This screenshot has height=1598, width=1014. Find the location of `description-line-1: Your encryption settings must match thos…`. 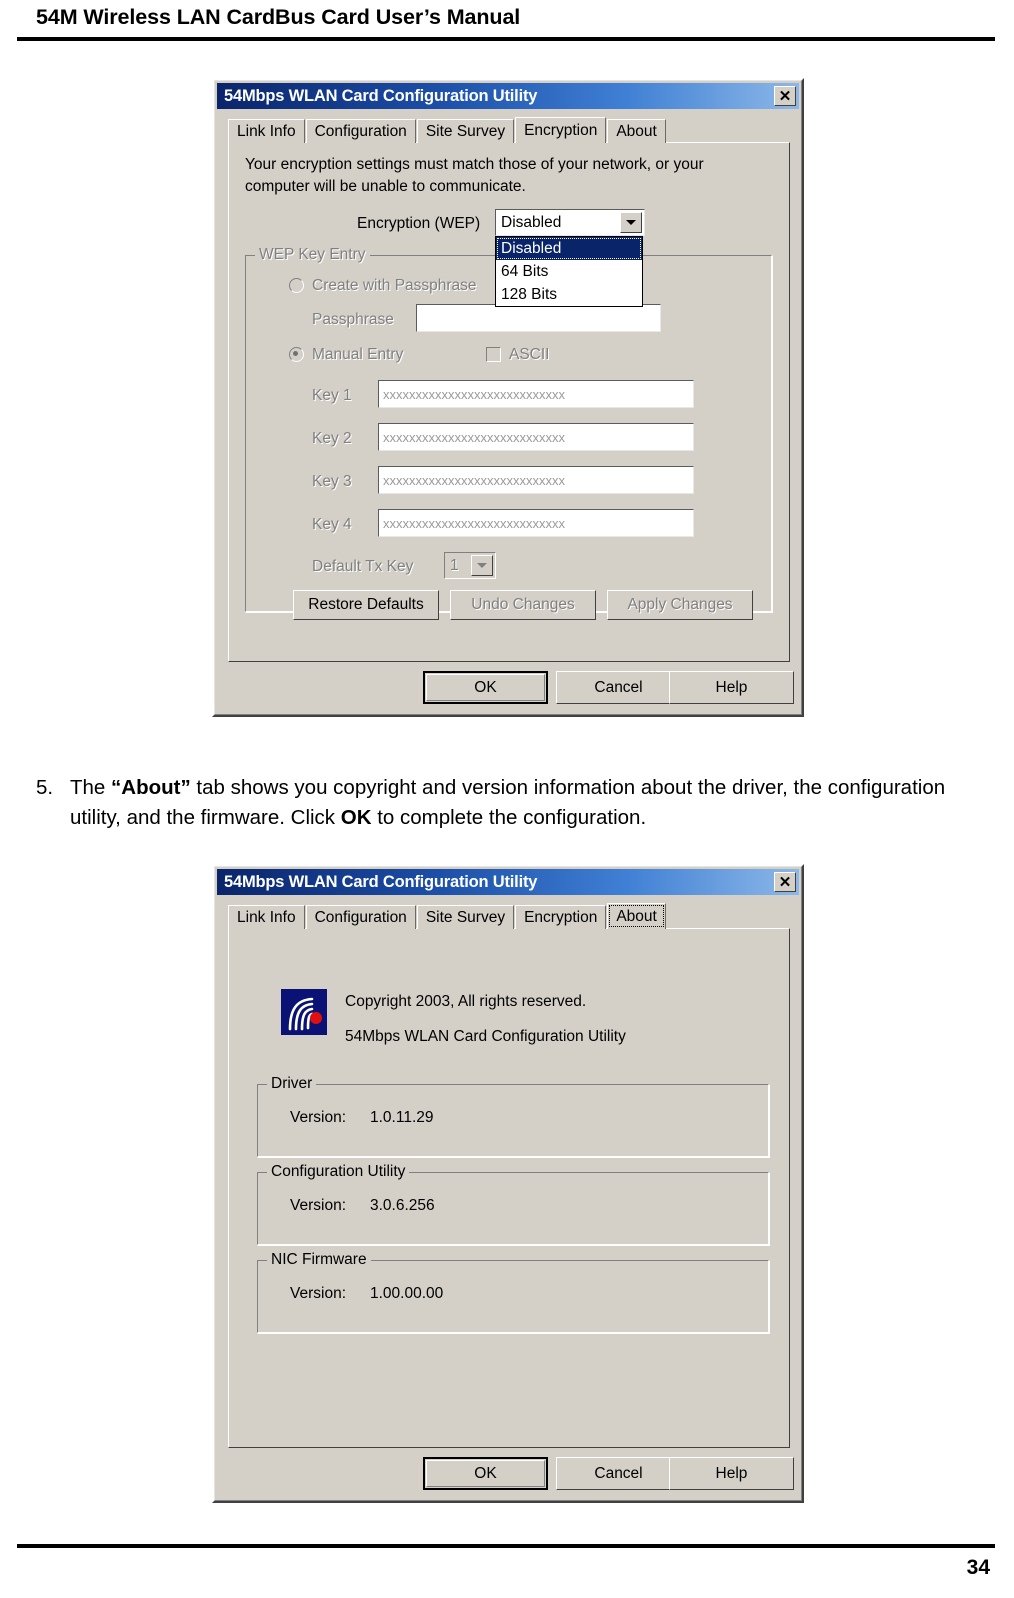

description-line-1: Your encryption settings must match thos… is located at coordinates (474, 164).